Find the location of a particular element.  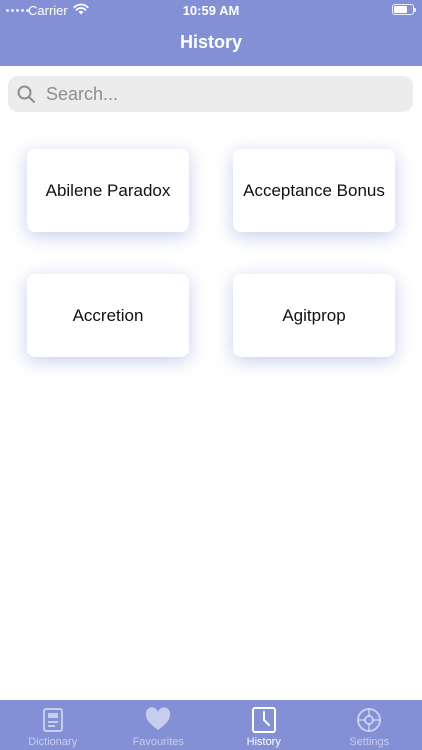

tab-history: History is located at coordinates (264, 725).